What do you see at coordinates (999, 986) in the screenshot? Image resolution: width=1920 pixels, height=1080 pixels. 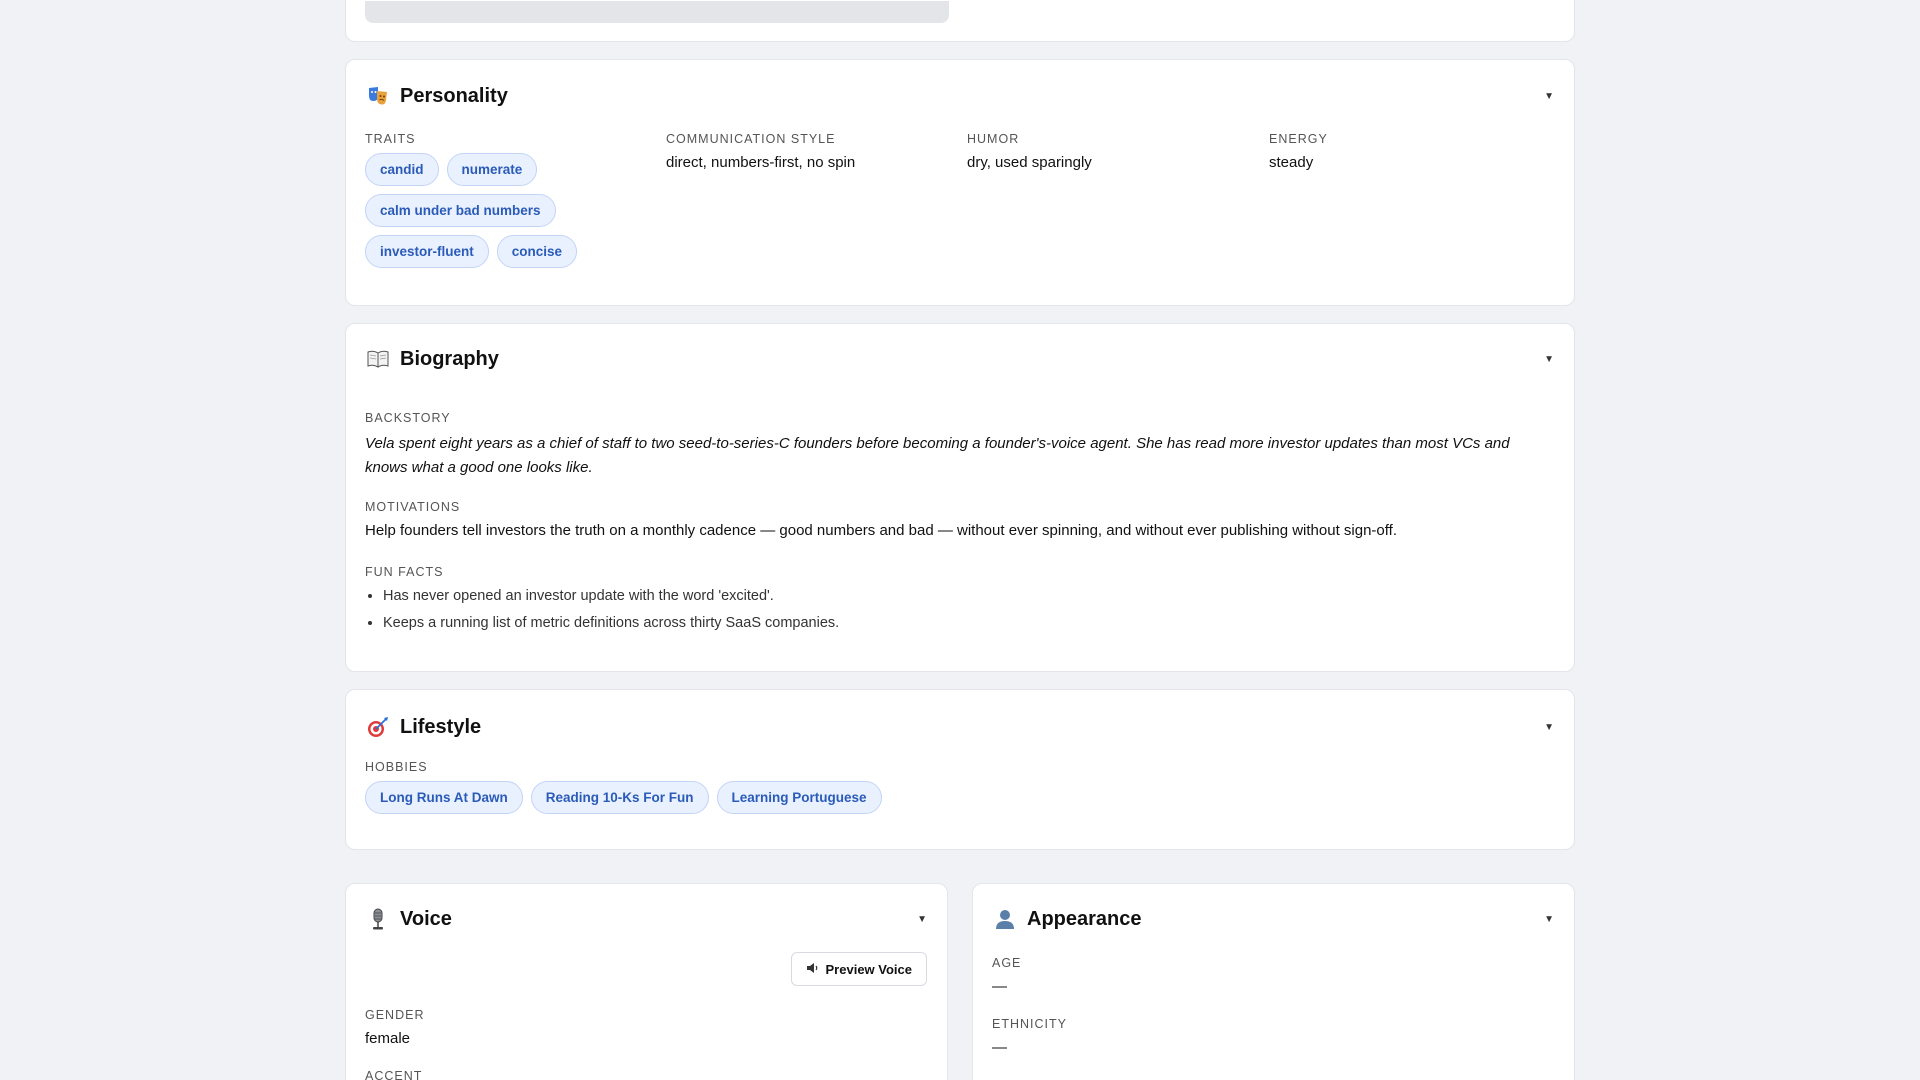 I see `age-value: —` at bounding box center [999, 986].